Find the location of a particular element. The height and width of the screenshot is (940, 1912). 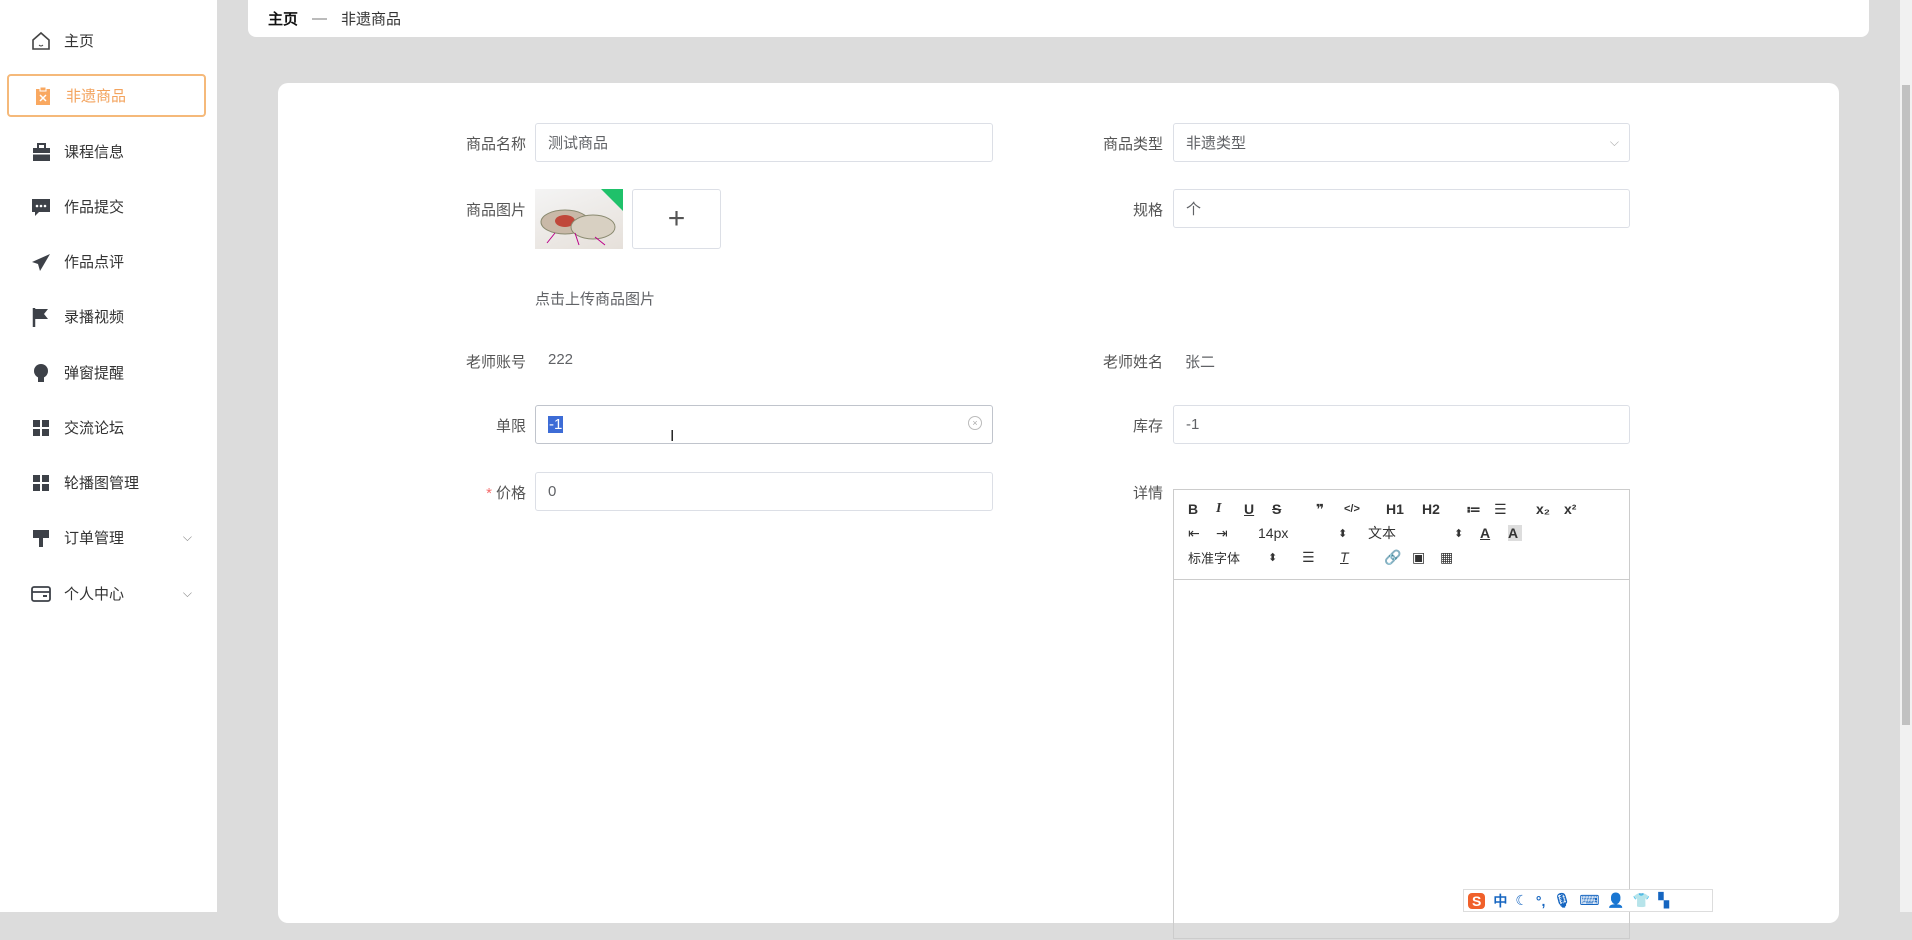

flag-icon is located at coordinates (41, 317).